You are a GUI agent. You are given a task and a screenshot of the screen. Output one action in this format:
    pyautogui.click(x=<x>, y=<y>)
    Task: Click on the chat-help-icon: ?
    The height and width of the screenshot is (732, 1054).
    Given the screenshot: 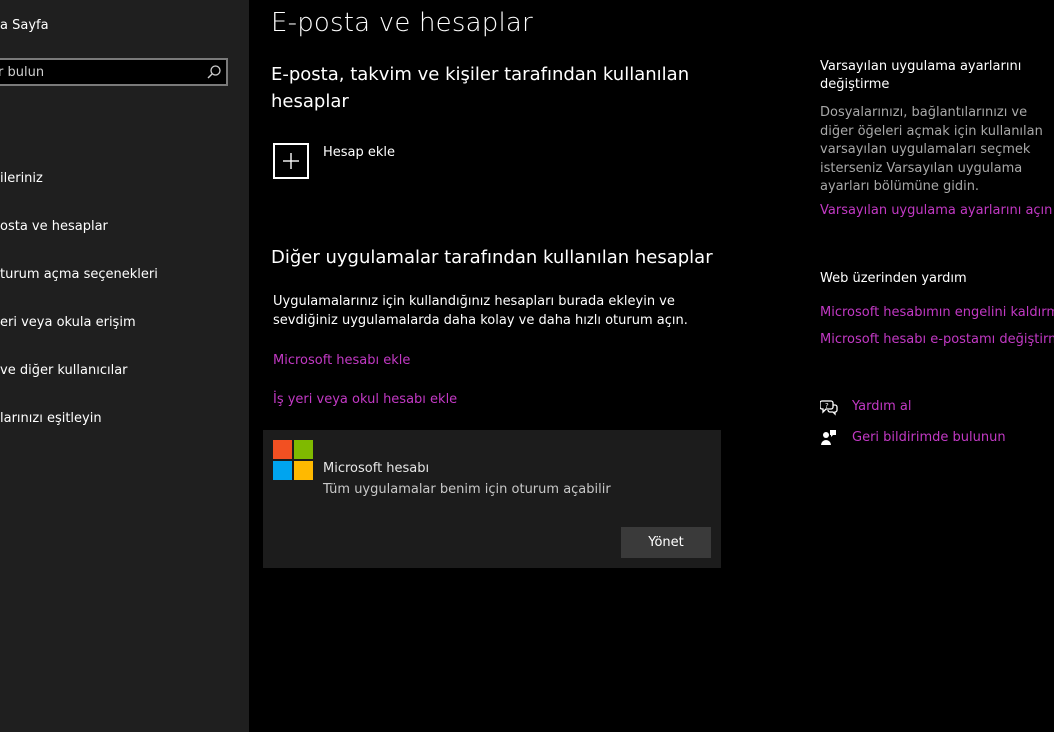 What is the action you would take?
    pyautogui.click(x=829, y=408)
    